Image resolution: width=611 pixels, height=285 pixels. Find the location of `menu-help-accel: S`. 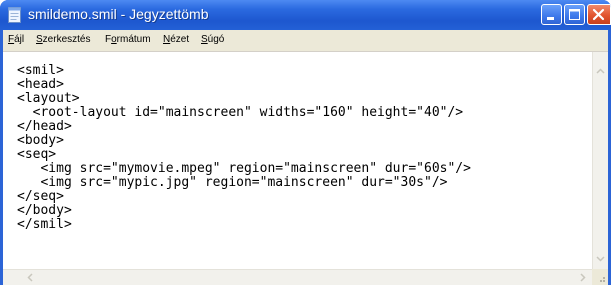

menu-help-accel: S is located at coordinates (204, 39).